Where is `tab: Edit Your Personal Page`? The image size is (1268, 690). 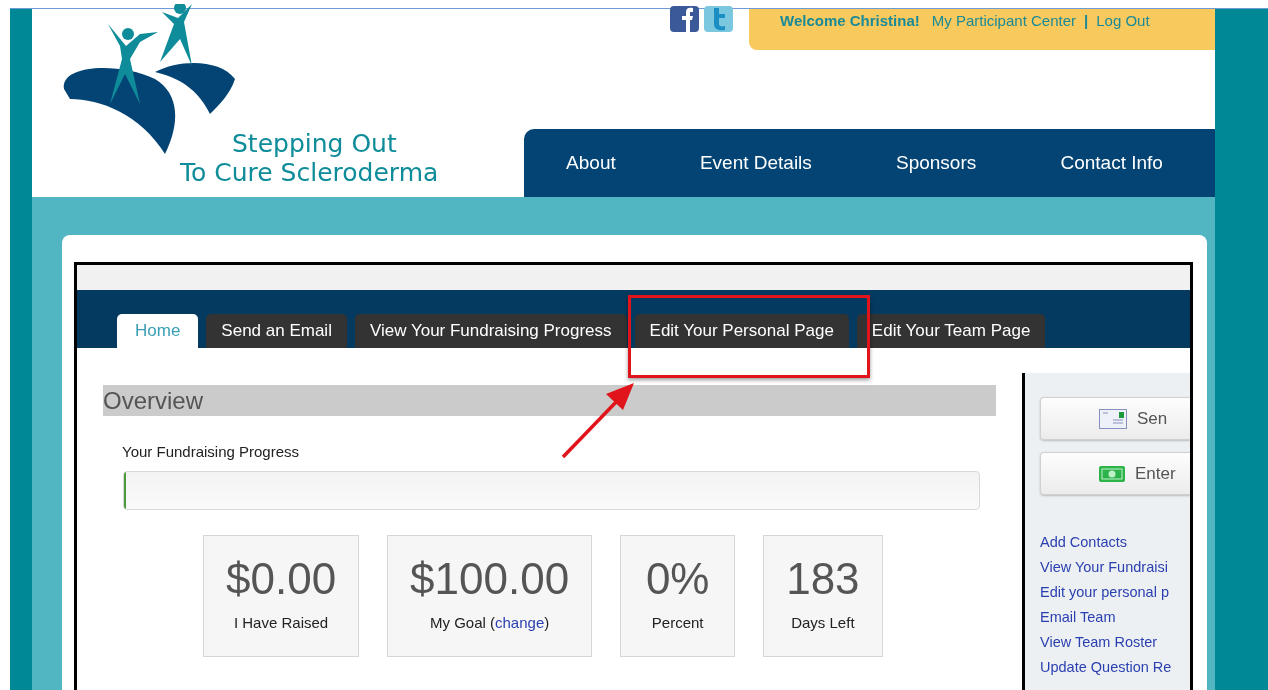 tab: Edit Your Personal Page is located at coordinates (741, 331).